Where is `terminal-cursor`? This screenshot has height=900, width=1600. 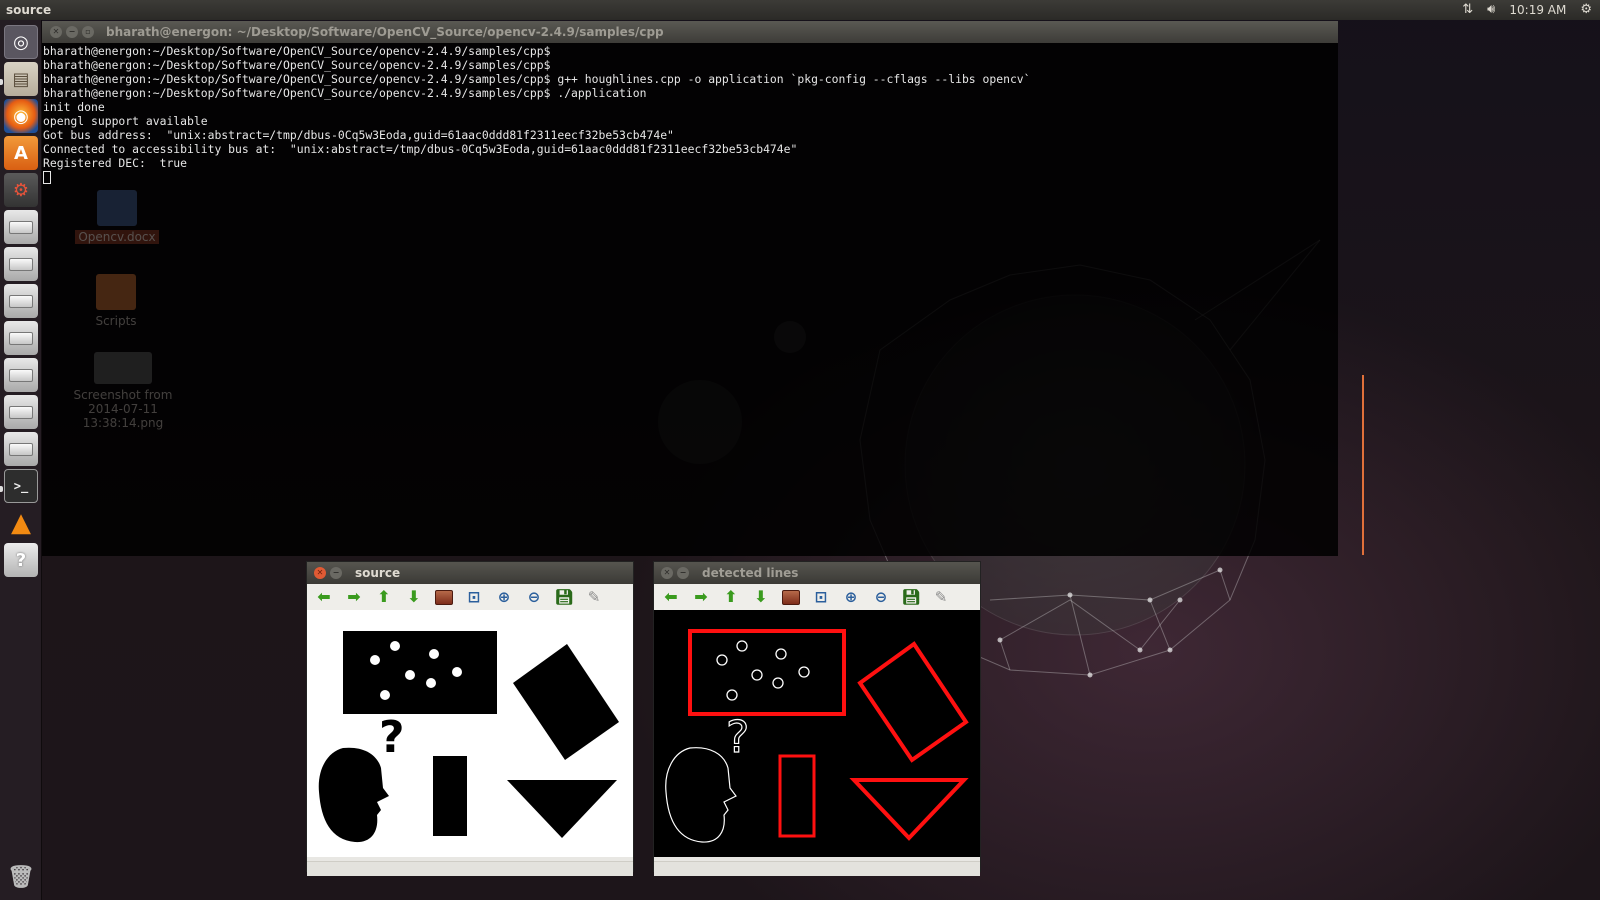 terminal-cursor is located at coordinates (47, 177).